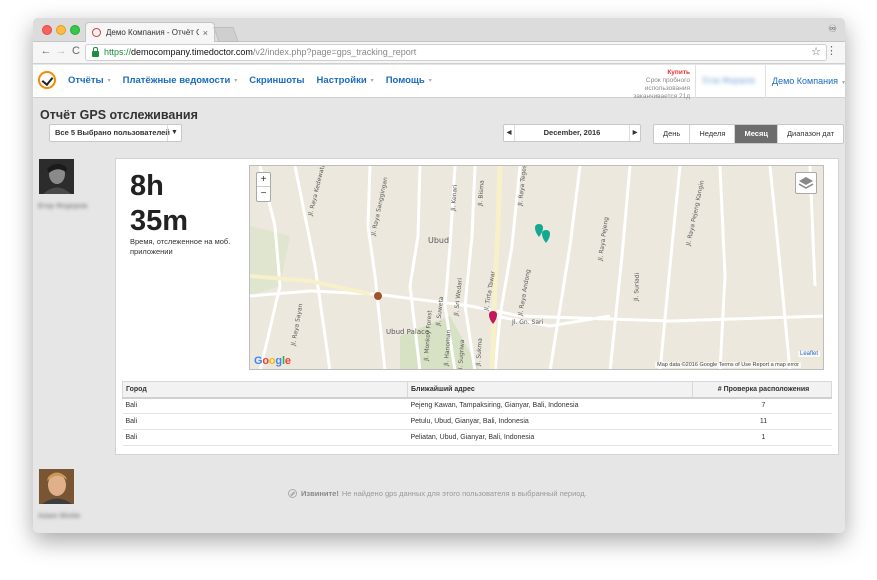  Describe the element at coordinates (226, 34) in the screenshot. I see `new-tab-button` at that location.